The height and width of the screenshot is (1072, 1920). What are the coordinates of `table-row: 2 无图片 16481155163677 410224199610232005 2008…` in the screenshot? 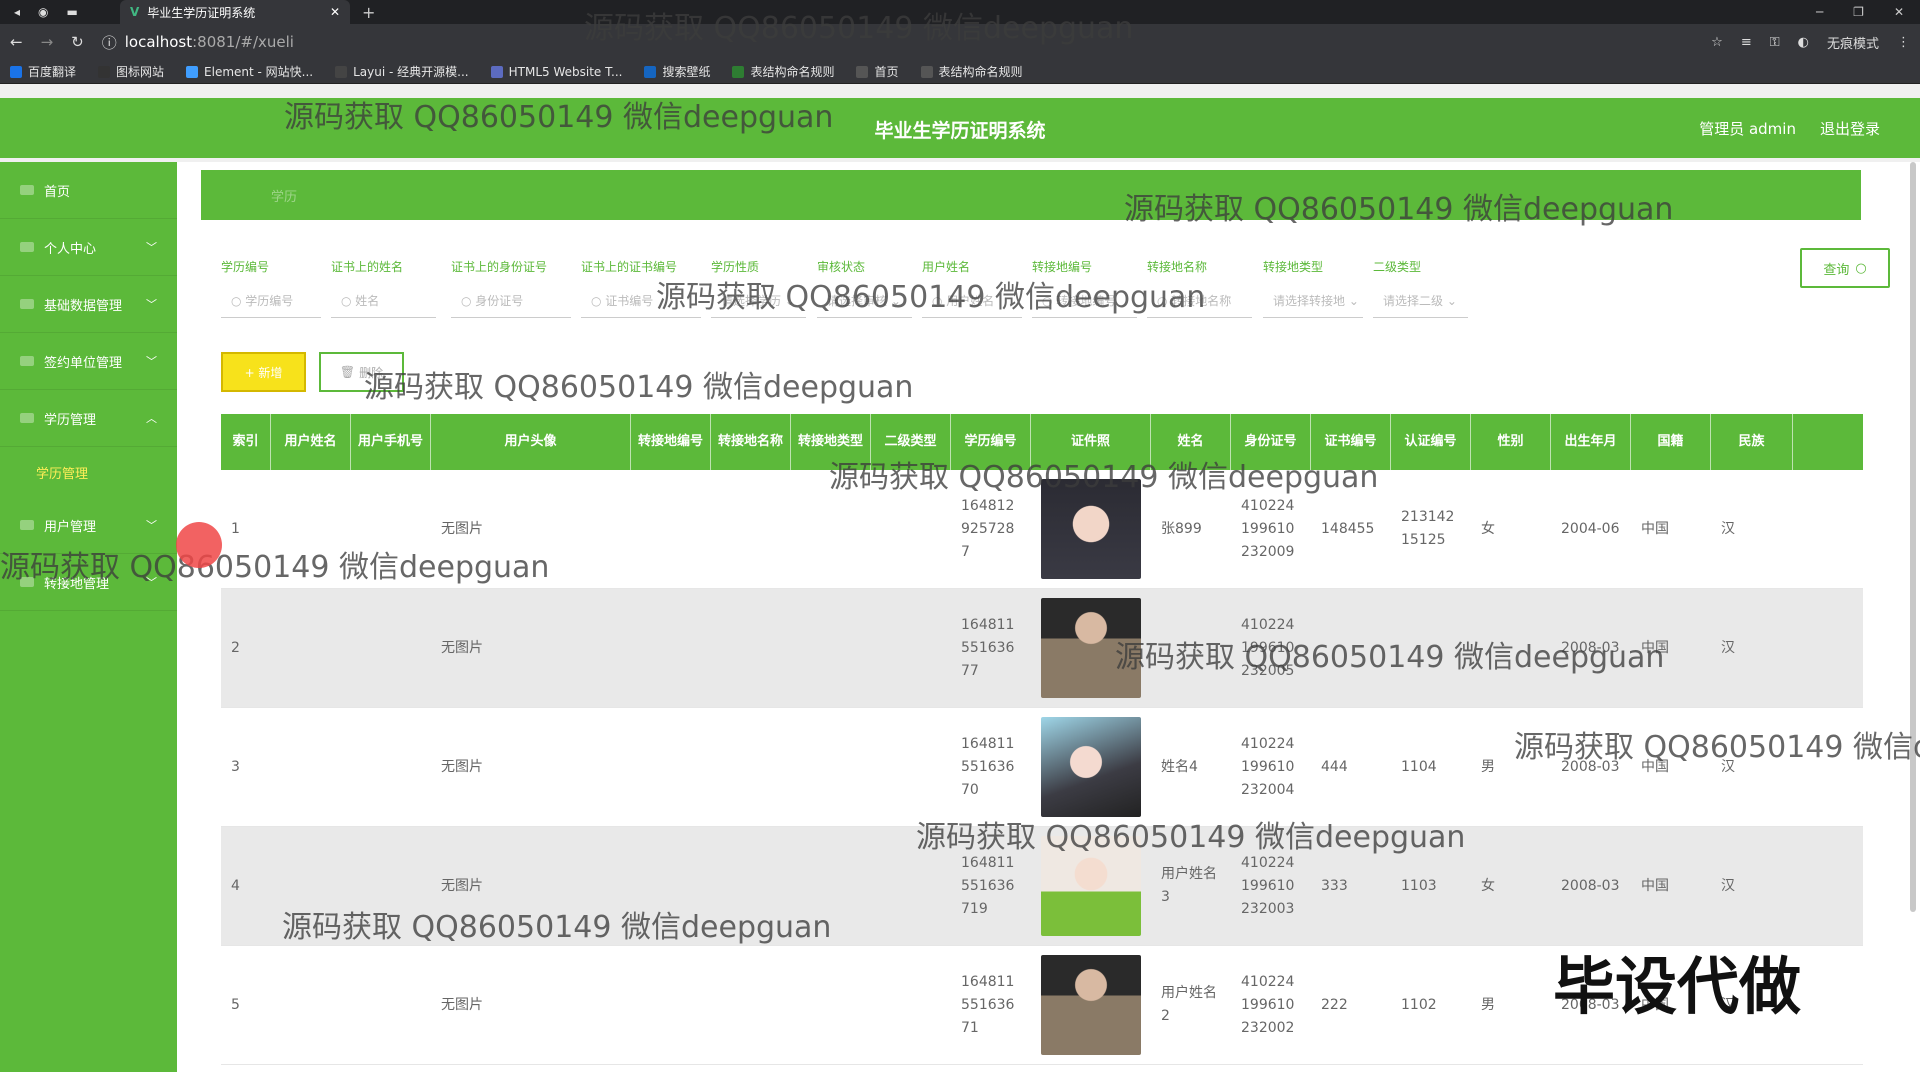 It's located at (1042, 648).